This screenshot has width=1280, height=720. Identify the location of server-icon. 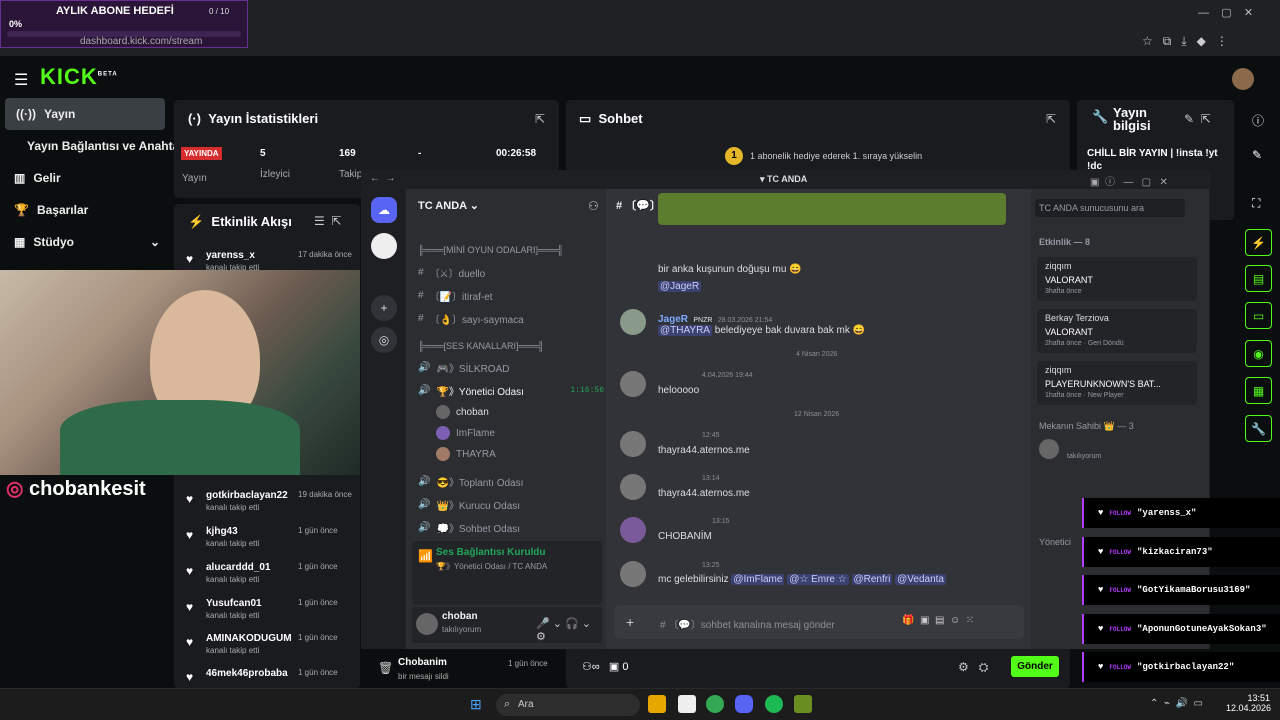
(384, 246).